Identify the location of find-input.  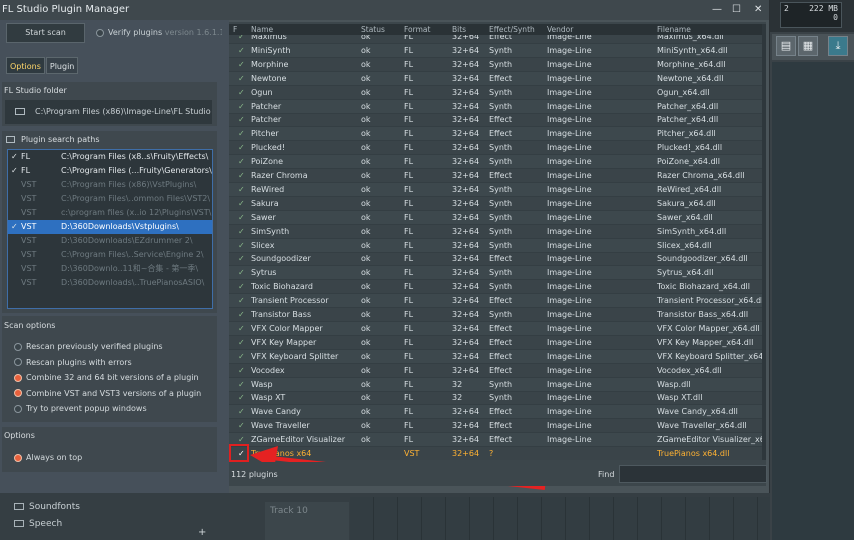
(693, 474).